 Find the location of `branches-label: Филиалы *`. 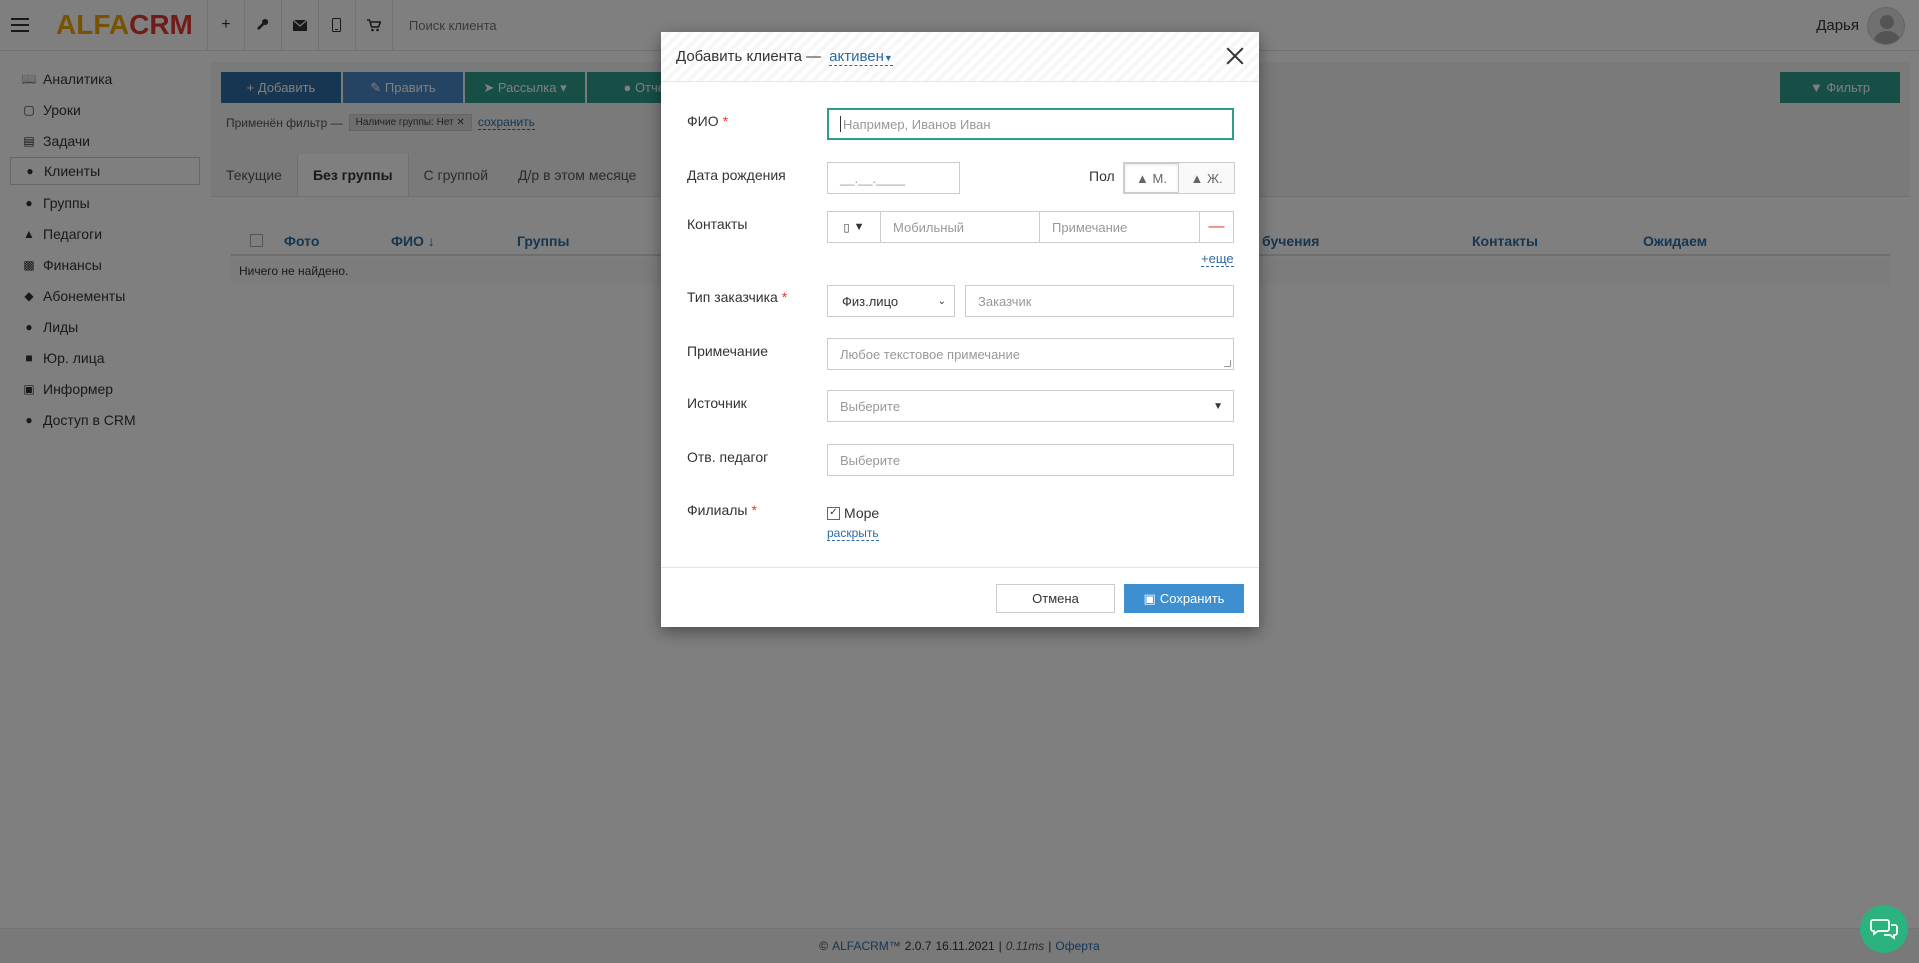

branches-label: Филиалы * is located at coordinates (722, 510).